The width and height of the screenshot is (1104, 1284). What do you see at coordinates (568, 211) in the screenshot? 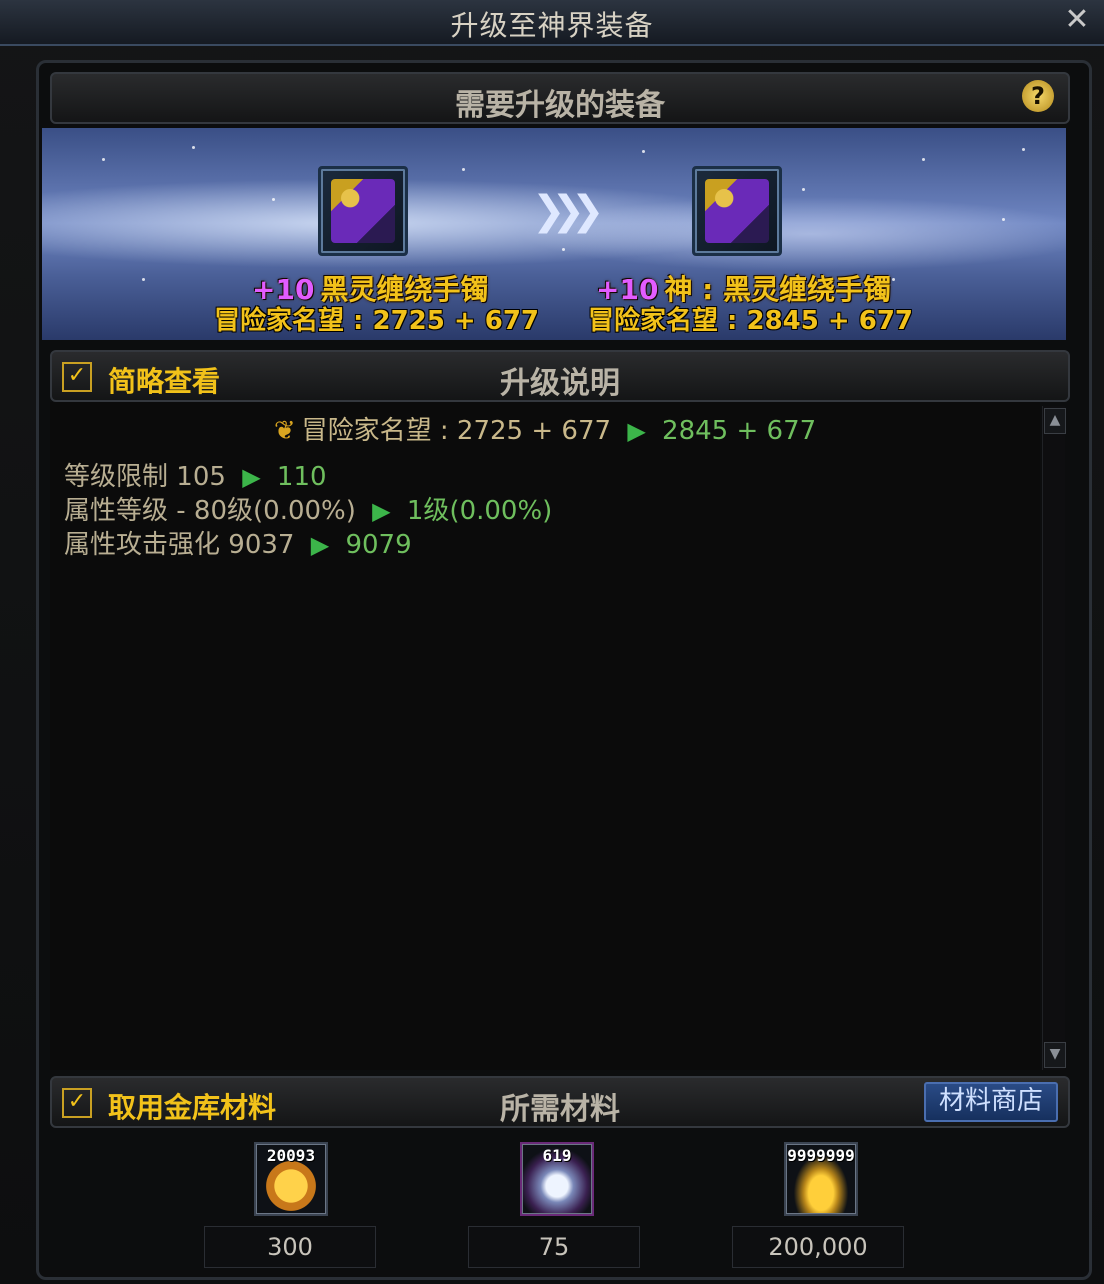
I see `upgrade-arrow-icon: ❯❯❯` at bounding box center [568, 211].